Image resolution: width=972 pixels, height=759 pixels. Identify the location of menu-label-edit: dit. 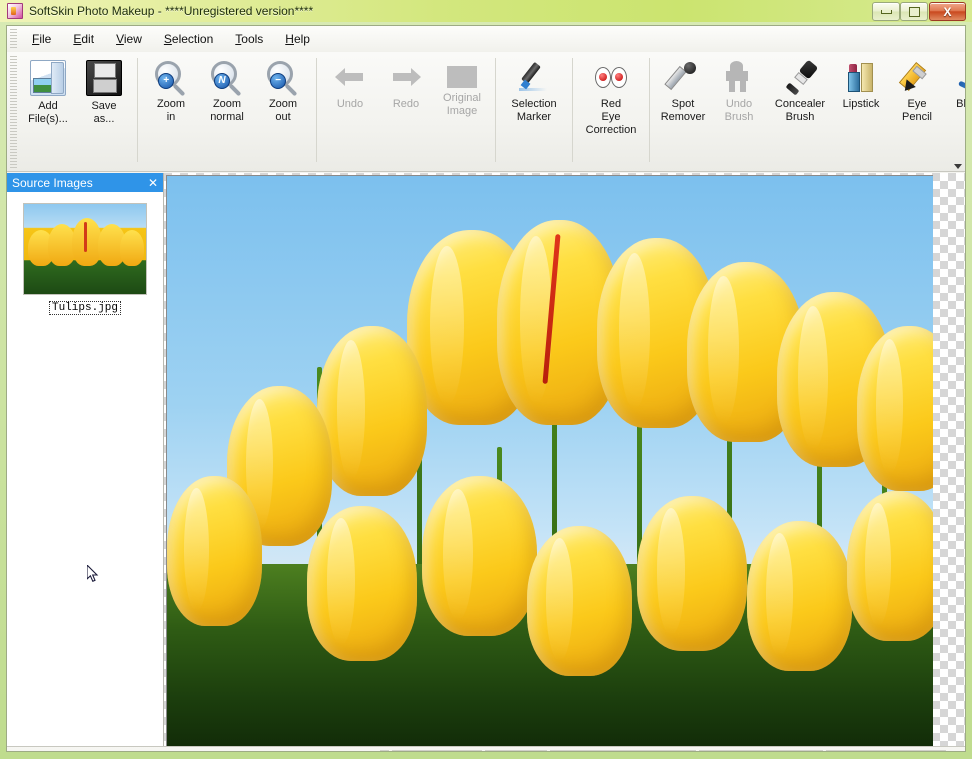
(88, 39).